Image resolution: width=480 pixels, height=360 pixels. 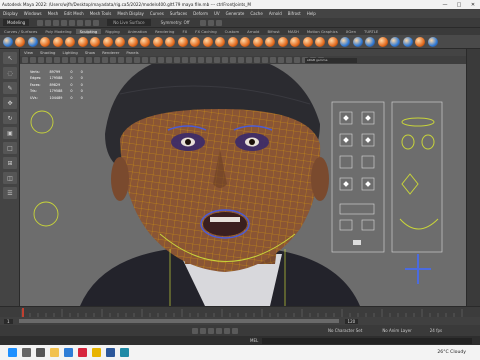 What do you see at coordinates (33, 13) in the screenshot?
I see `menu-item: Windows` at bounding box center [33, 13].